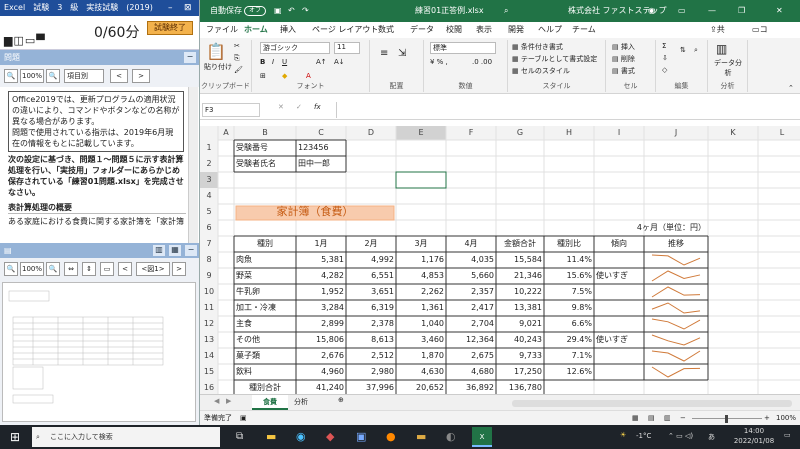 Image resolution: width=800 pixels, height=449 pixels. I want to click on page-icon: ▭, so click(107, 269).